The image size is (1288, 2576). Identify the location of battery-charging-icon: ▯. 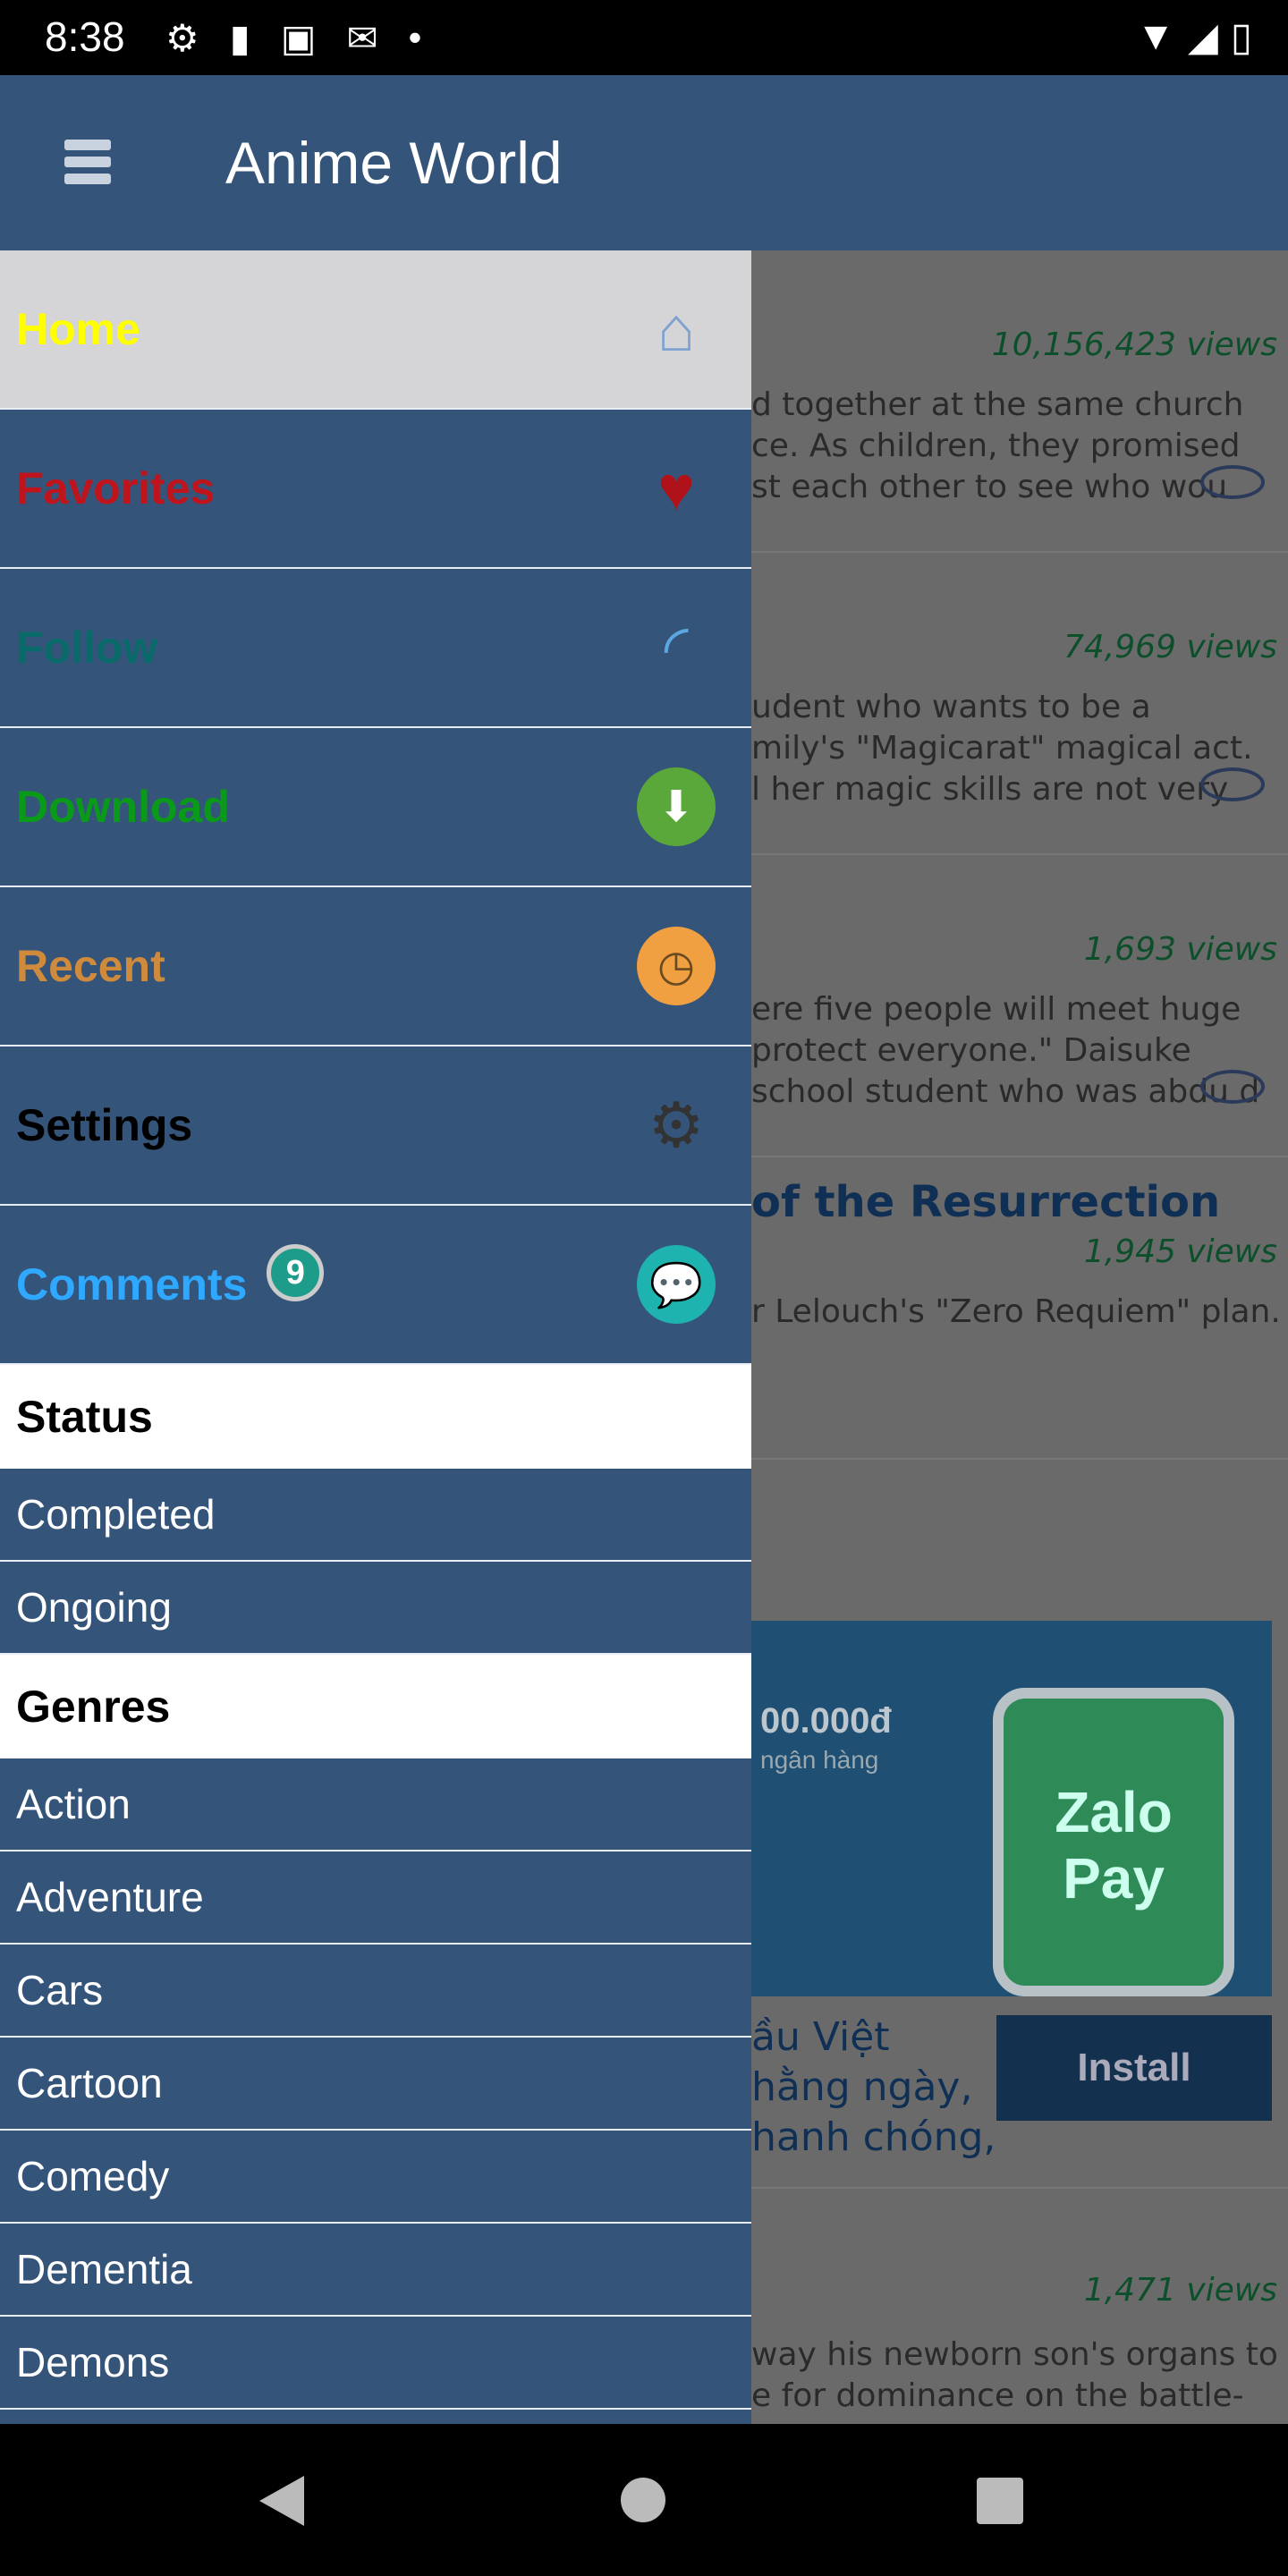
(1241, 37).